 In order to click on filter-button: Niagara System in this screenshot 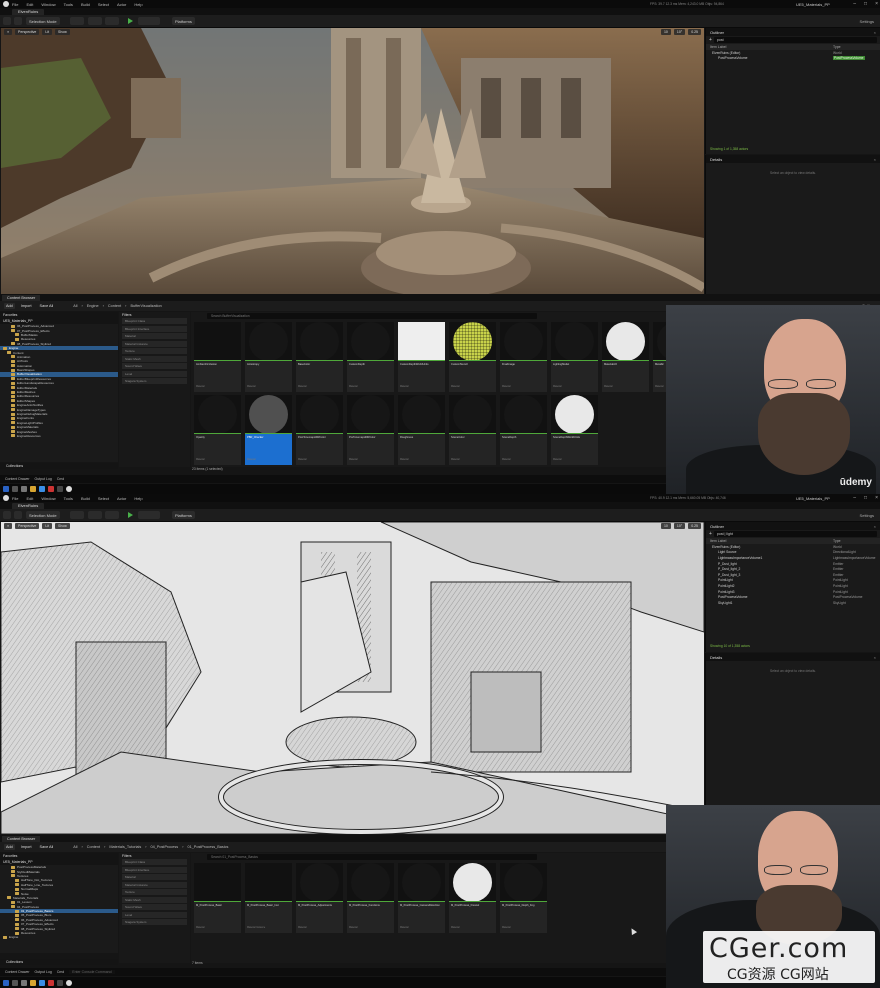, I will do `click(154, 381)`.